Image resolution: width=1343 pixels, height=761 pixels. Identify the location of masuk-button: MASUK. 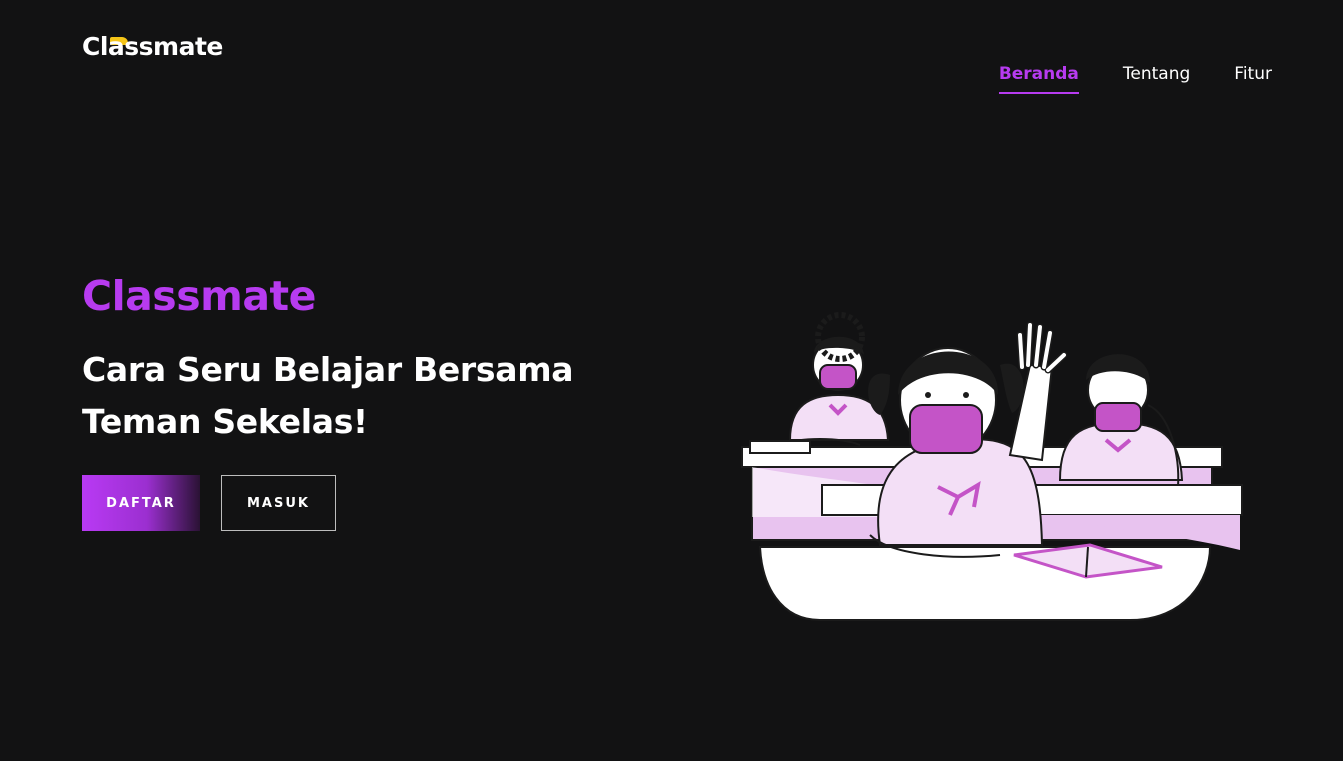
(278, 503).